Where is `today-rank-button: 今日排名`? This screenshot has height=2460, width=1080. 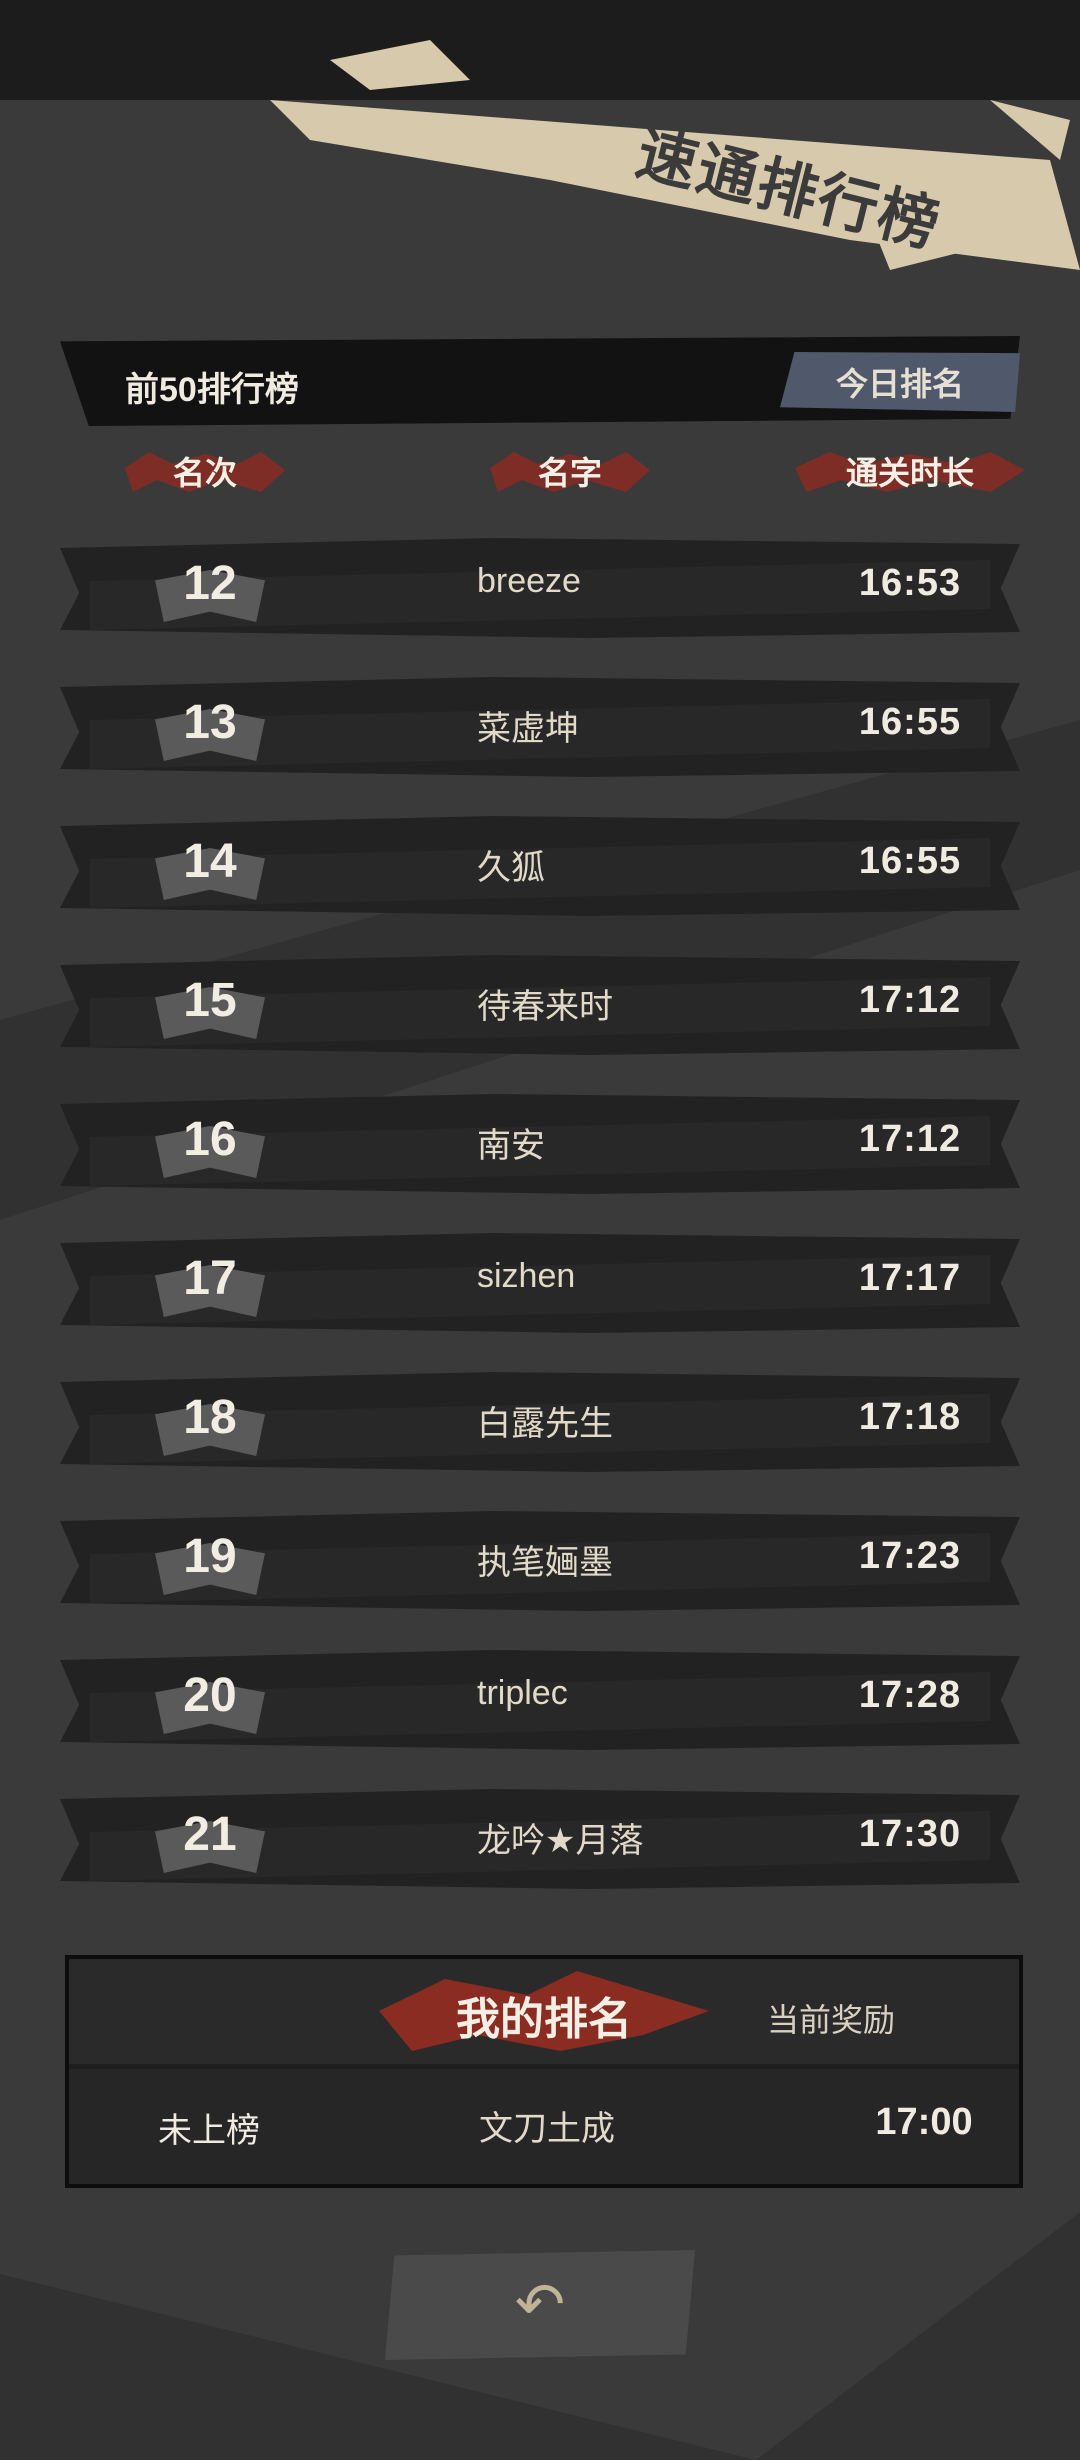 today-rank-button: 今日排名 is located at coordinates (900, 382).